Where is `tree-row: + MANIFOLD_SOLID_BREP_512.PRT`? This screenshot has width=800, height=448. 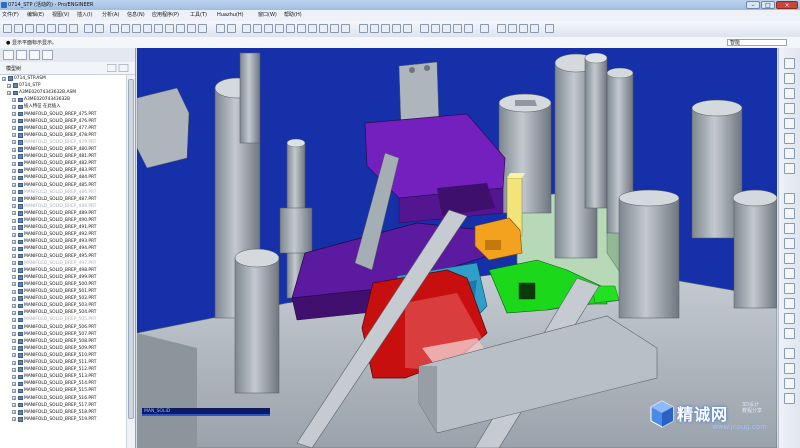 tree-row: + MANIFOLD_SOLID_BREP_512.PRT is located at coordinates (63, 369).